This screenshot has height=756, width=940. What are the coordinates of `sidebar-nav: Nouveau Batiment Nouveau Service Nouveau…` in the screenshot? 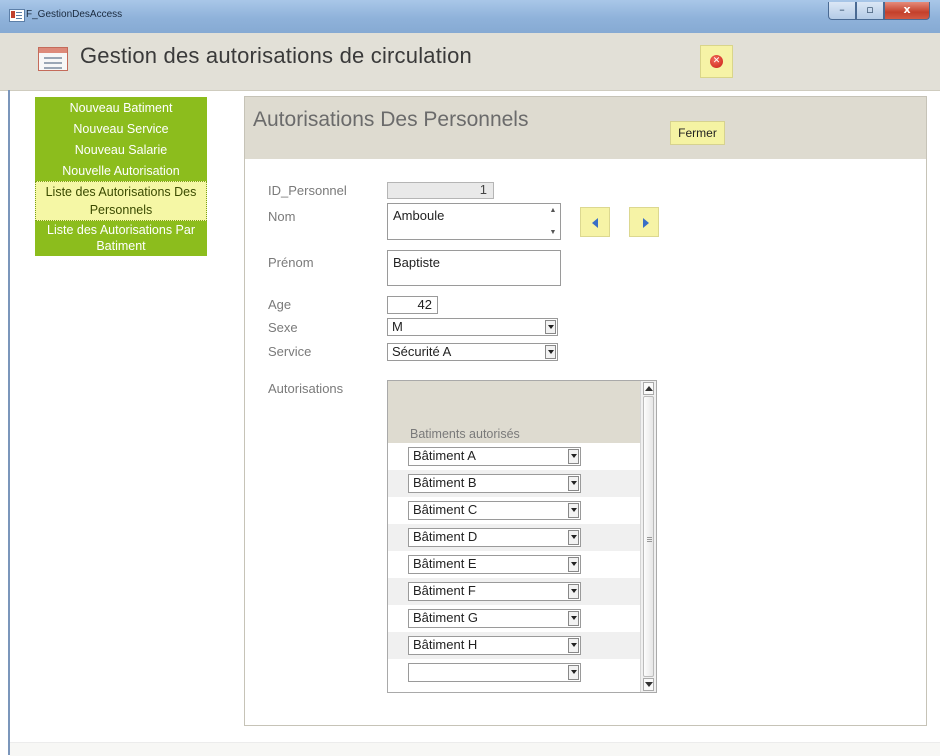 It's located at (121, 176).